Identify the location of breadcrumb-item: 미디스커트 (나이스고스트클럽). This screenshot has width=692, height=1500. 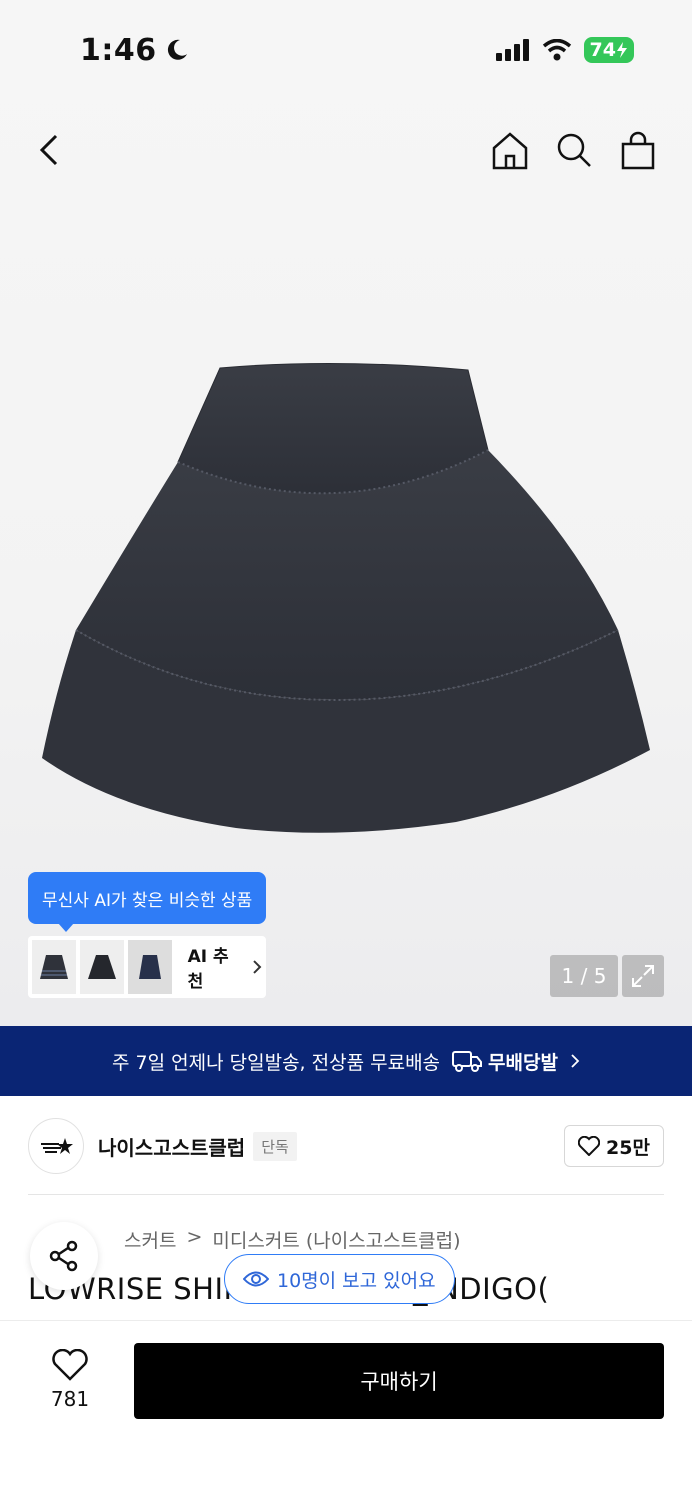
(336, 1239).